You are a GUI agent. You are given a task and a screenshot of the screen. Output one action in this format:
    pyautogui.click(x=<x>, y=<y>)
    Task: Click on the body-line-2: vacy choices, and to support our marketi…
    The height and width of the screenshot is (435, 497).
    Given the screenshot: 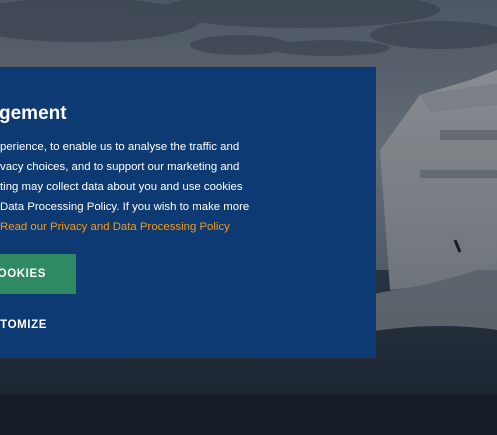 What is the action you would take?
    pyautogui.click(x=120, y=167)
    